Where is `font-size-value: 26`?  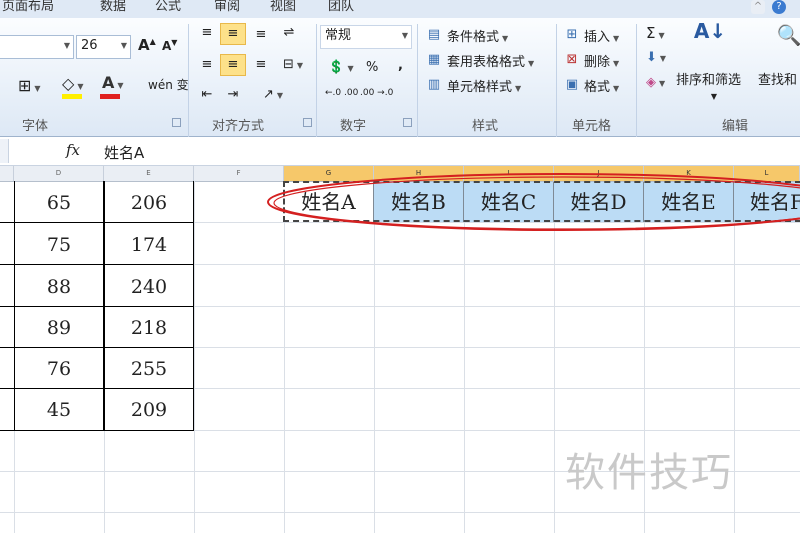 font-size-value: 26 is located at coordinates (89, 45).